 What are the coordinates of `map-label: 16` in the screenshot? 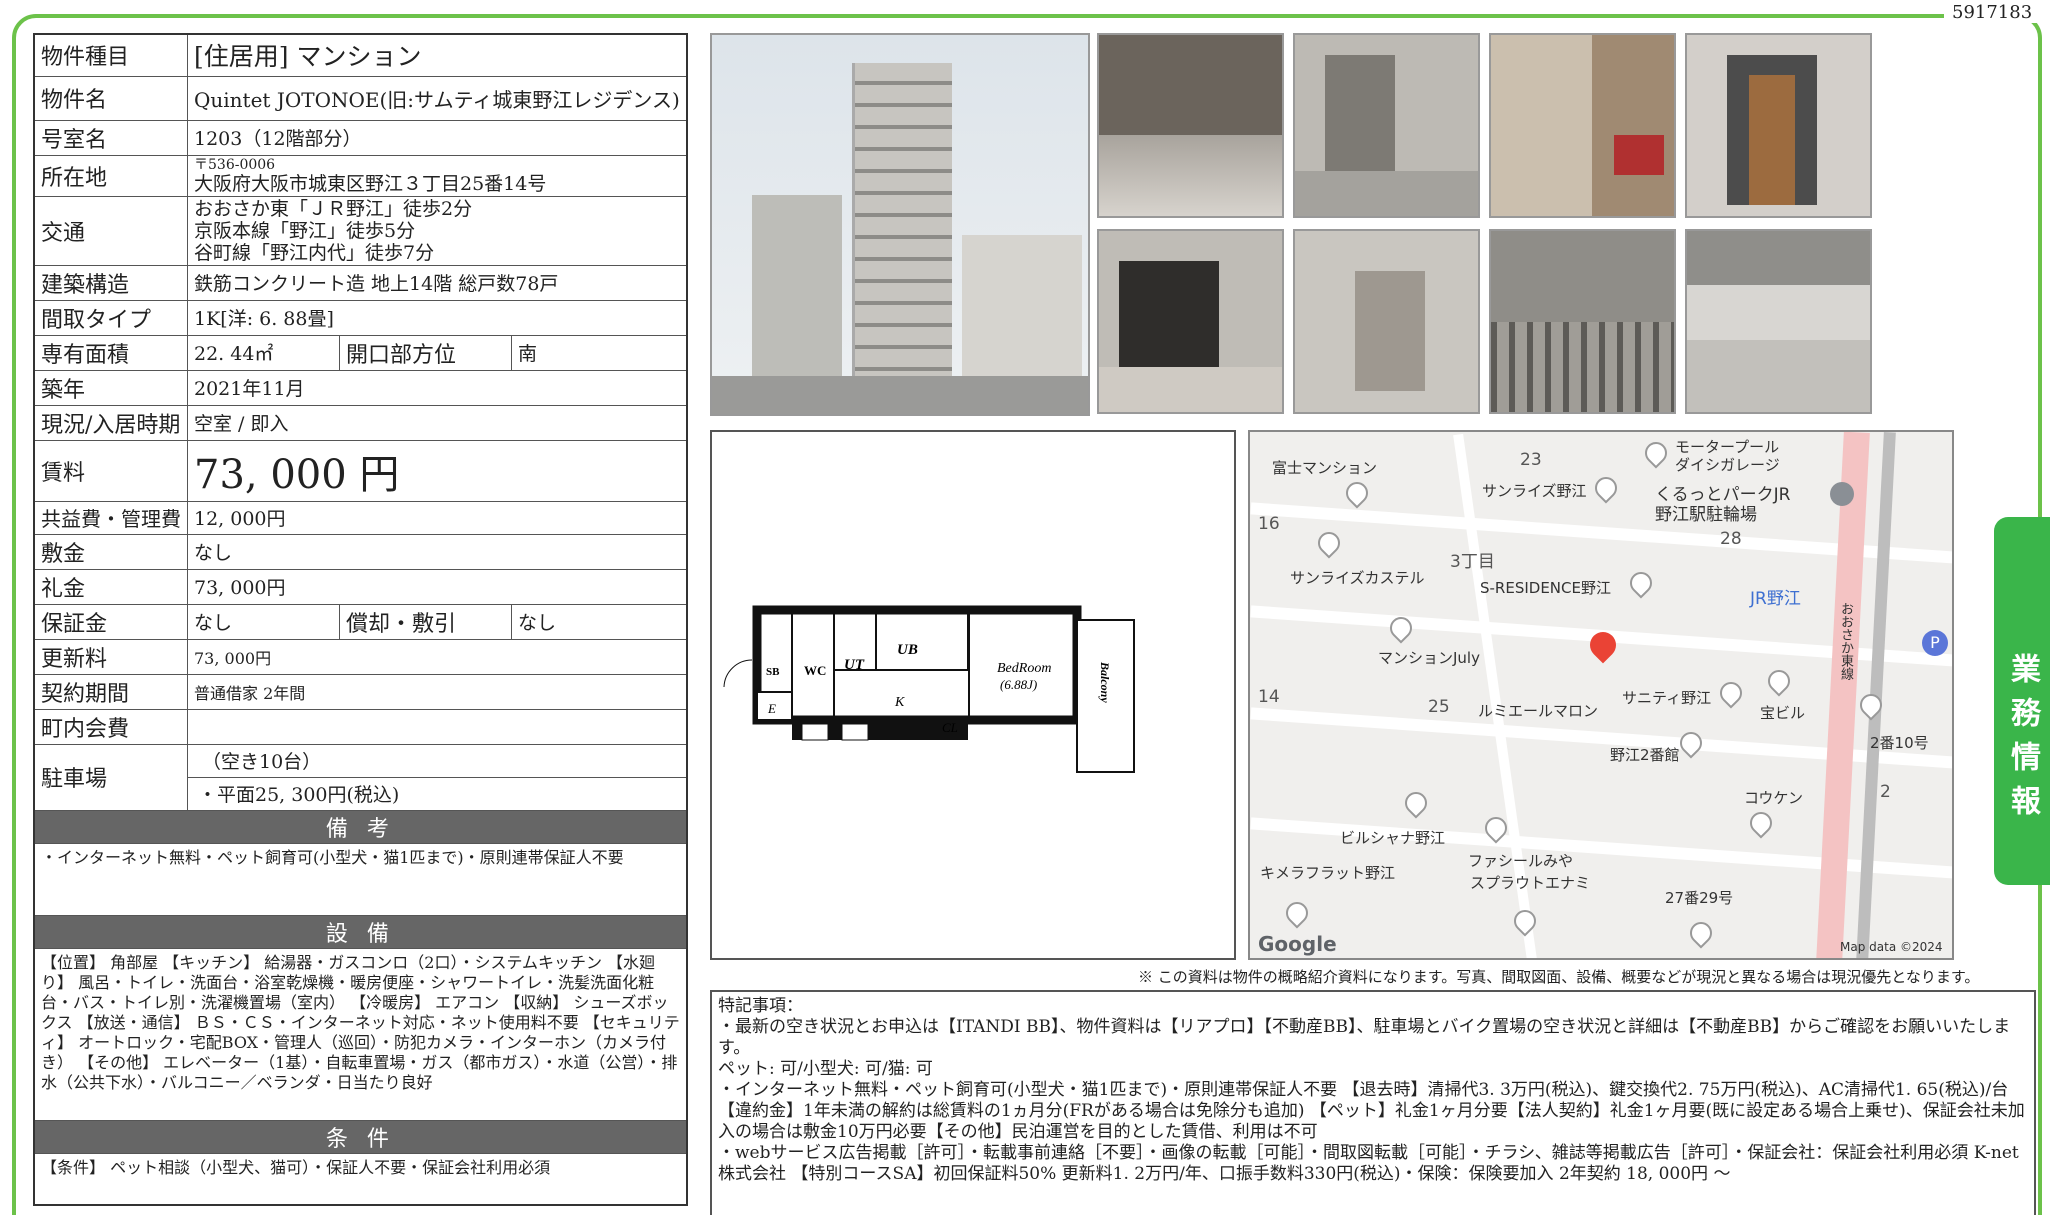 It's located at (1269, 524).